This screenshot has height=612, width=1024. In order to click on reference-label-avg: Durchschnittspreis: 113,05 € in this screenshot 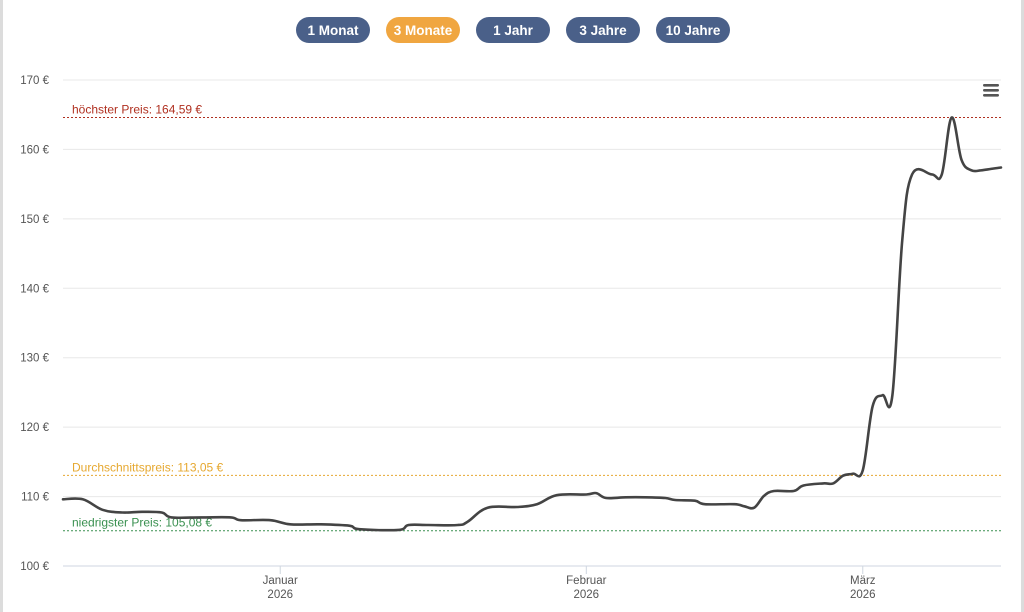, I will do `click(148, 467)`.